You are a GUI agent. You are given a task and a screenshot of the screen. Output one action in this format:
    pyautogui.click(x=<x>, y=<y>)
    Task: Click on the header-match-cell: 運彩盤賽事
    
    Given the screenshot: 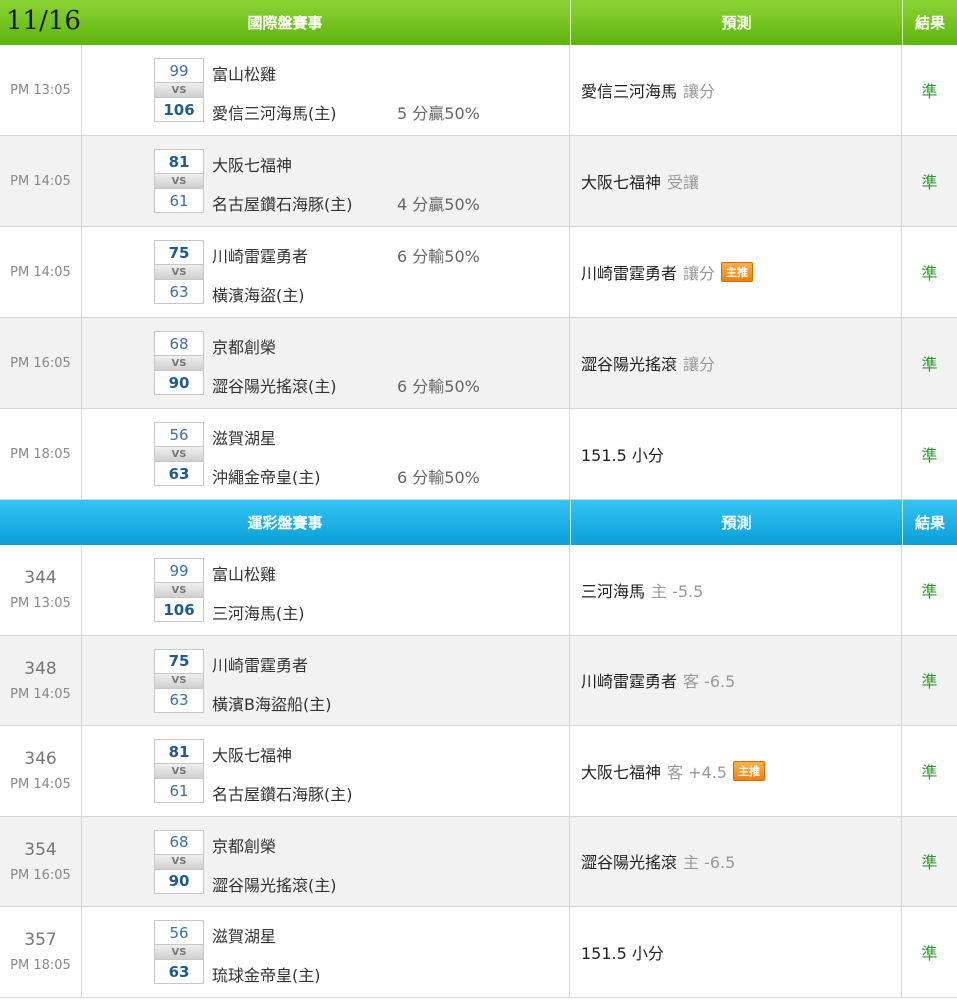 What is the action you would take?
    pyautogui.click(x=285, y=522)
    